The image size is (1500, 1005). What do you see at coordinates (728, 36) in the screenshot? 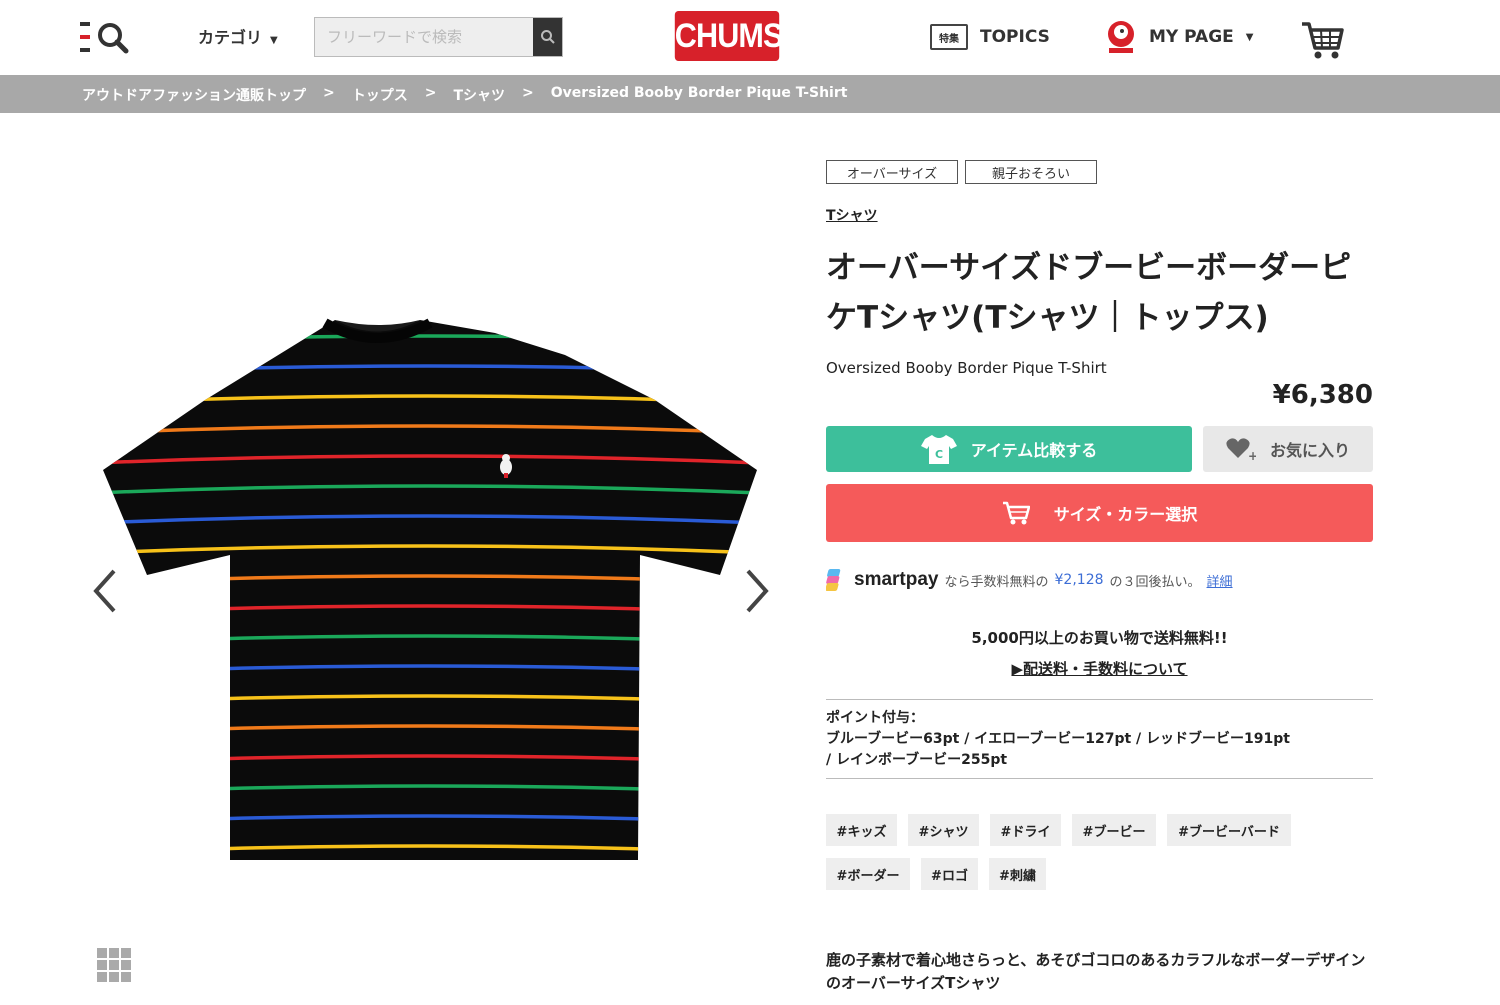
I see `chums-logo: CHUMS` at bounding box center [728, 36].